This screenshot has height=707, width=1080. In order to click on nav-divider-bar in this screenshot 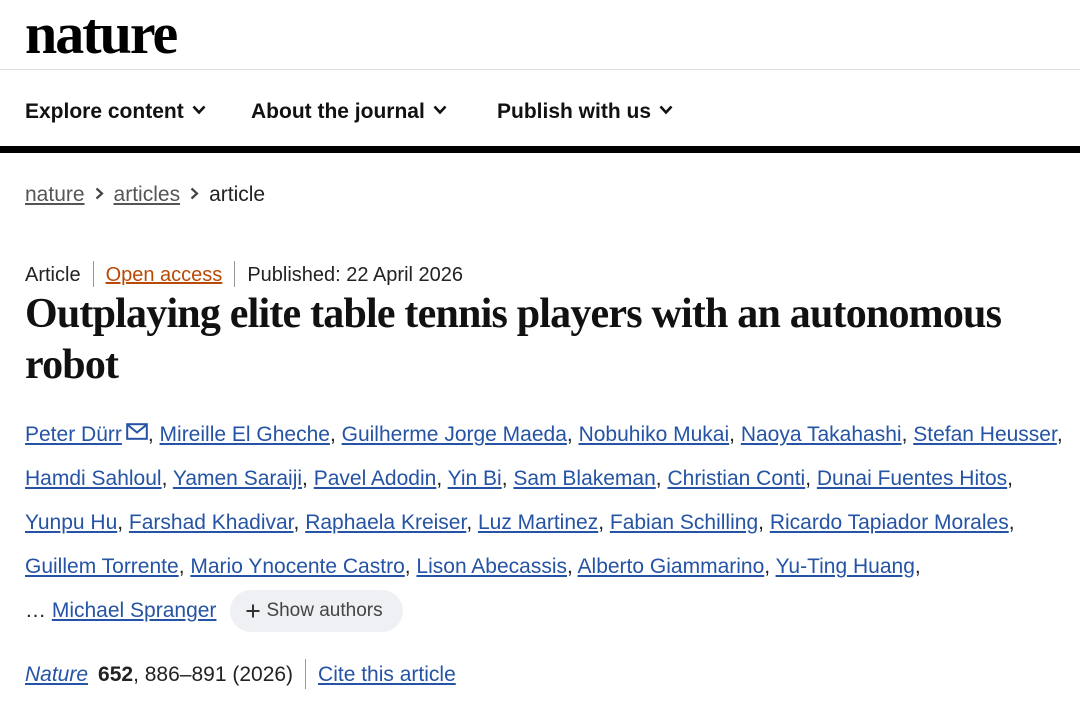, I will do `click(540, 149)`.